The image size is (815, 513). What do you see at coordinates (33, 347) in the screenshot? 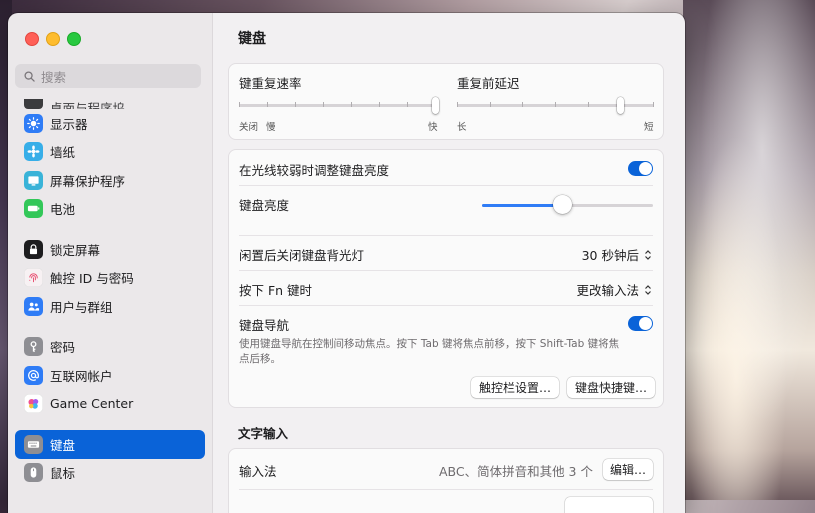
I see `key-icon` at bounding box center [33, 347].